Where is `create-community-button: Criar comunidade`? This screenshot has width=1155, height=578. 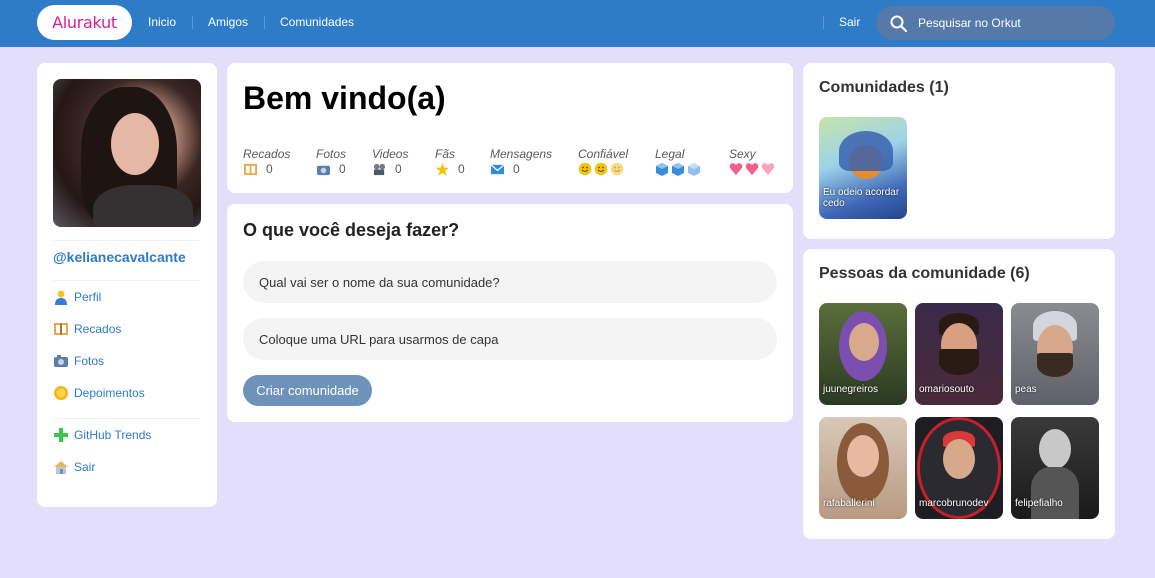 create-community-button: Criar comunidade is located at coordinates (307, 390).